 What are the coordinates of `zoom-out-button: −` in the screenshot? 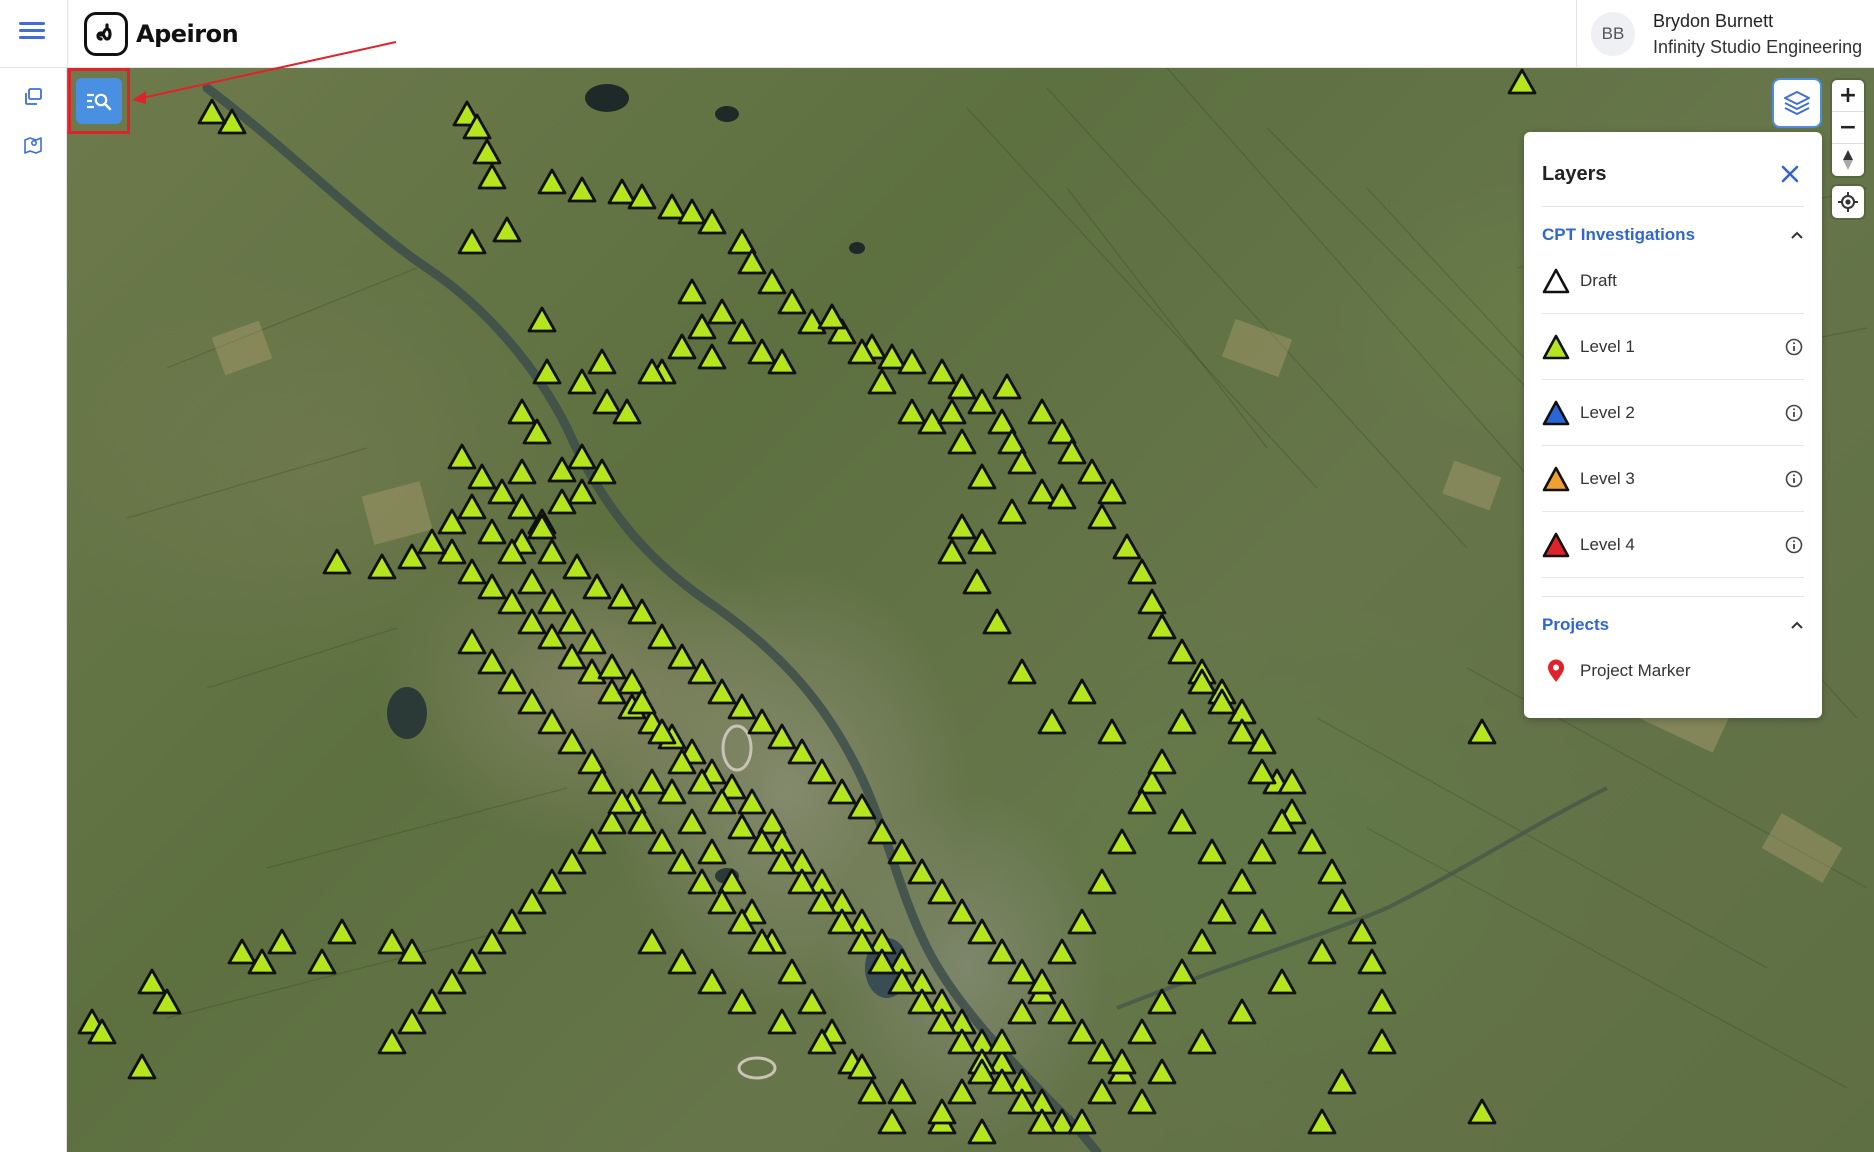 It's located at (1848, 128).